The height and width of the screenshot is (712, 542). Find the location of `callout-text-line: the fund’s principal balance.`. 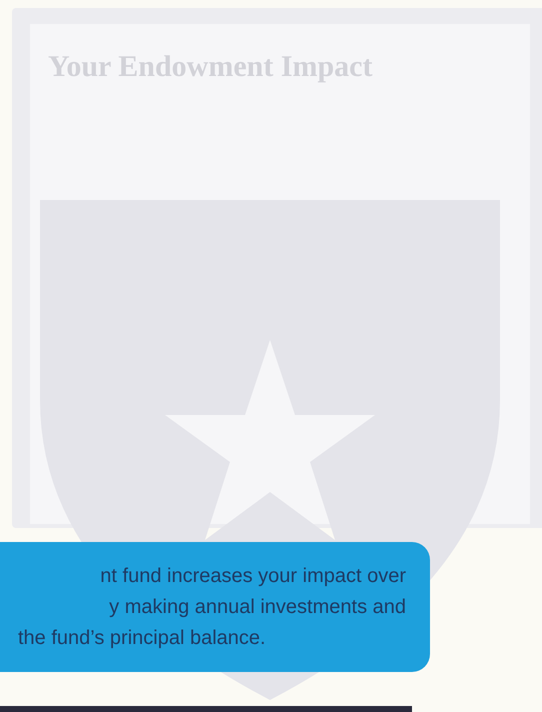

callout-text-line: the fund’s principal balance. is located at coordinates (141, 638).